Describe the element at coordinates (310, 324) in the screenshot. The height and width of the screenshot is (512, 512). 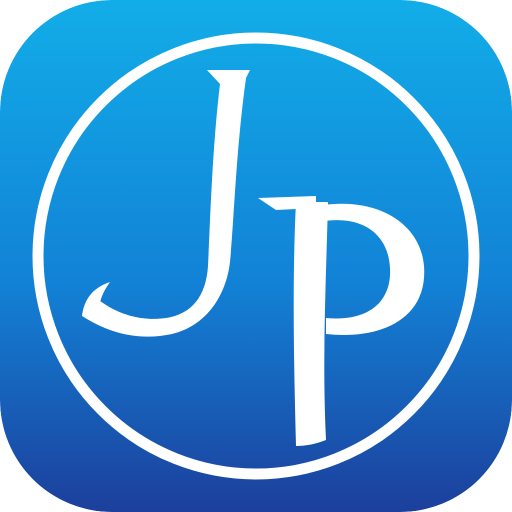
I see `letter-p-stem` at that location.